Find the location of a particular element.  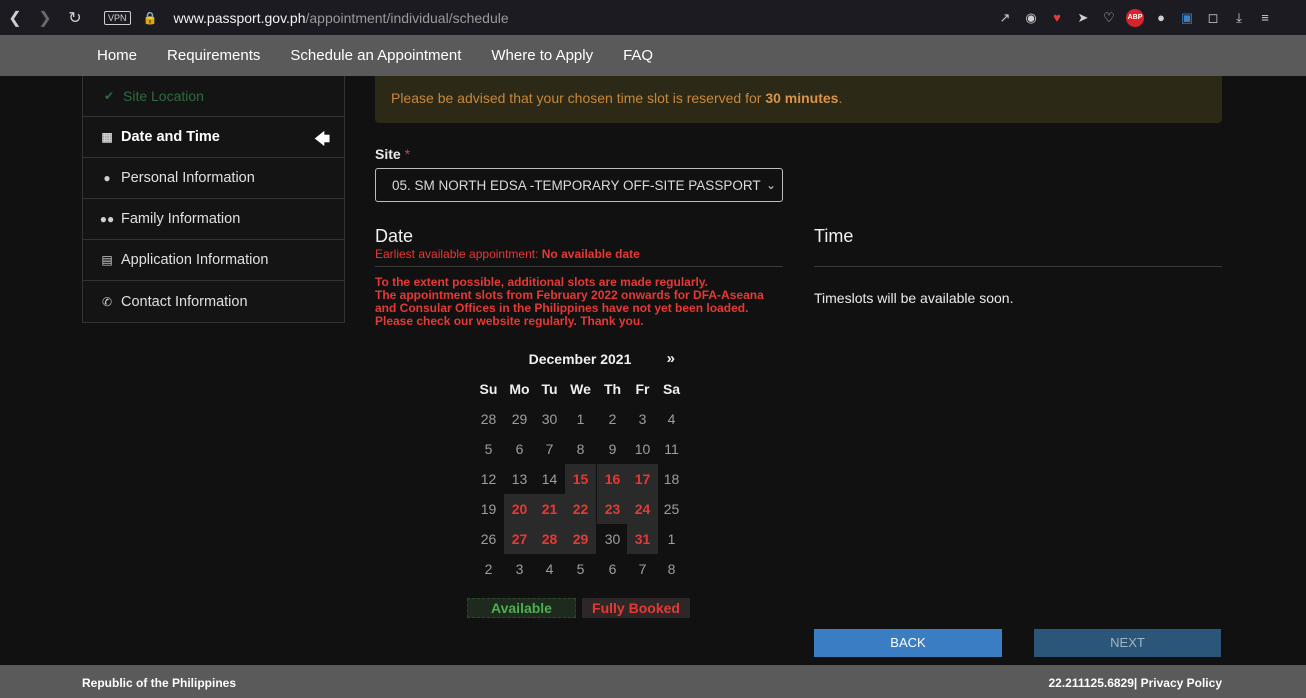

calendar-day: 10 is located at coordinates (642, 449).